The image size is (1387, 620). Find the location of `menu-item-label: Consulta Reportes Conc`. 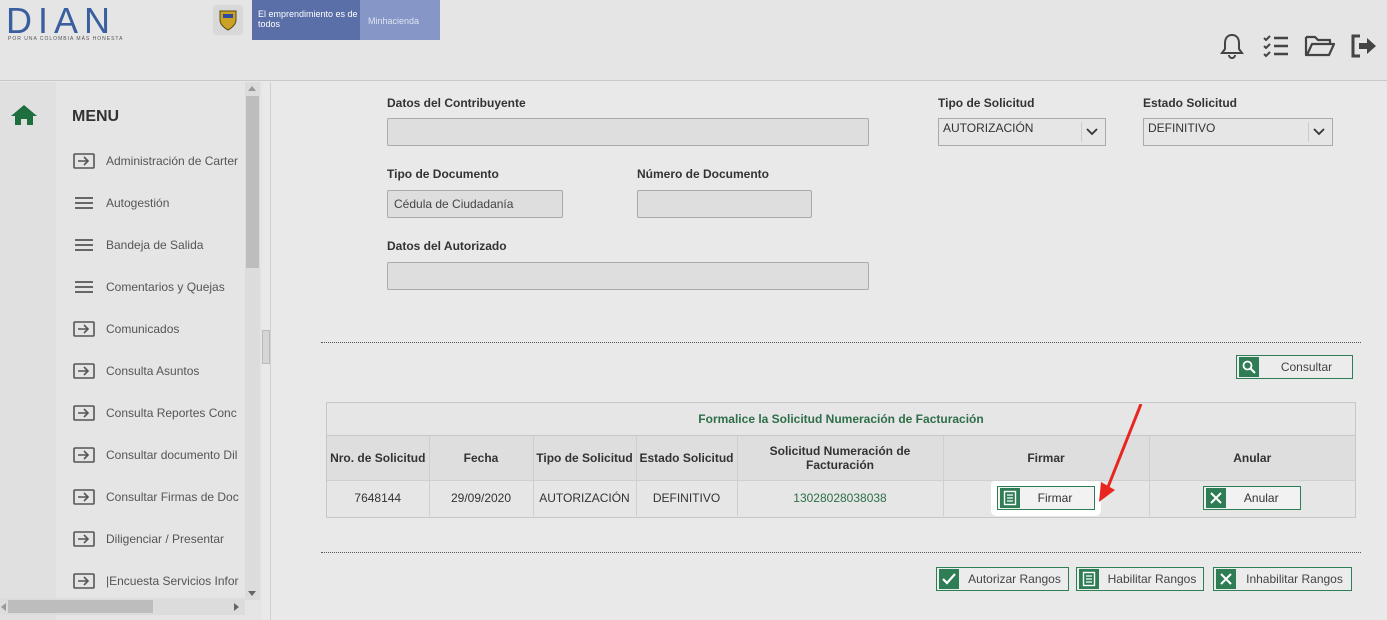

menu-item-label: Consulta Reportes Conc is located at coordinates (171, 413).